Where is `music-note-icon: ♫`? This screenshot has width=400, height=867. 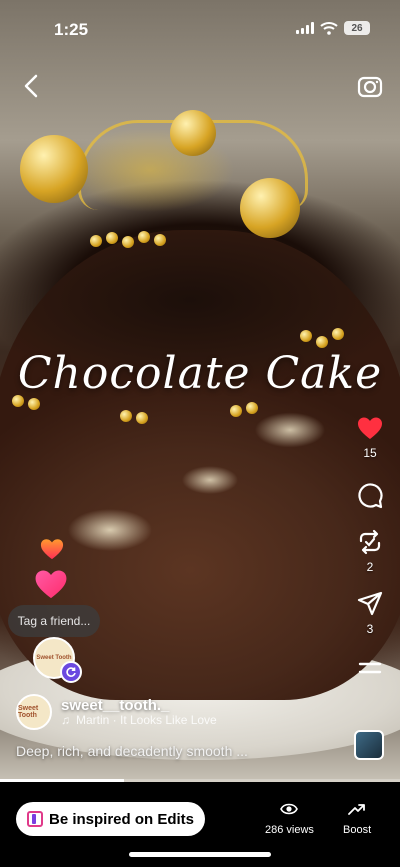
music-note-icon: ♫ is located at coordinates (65, 720).